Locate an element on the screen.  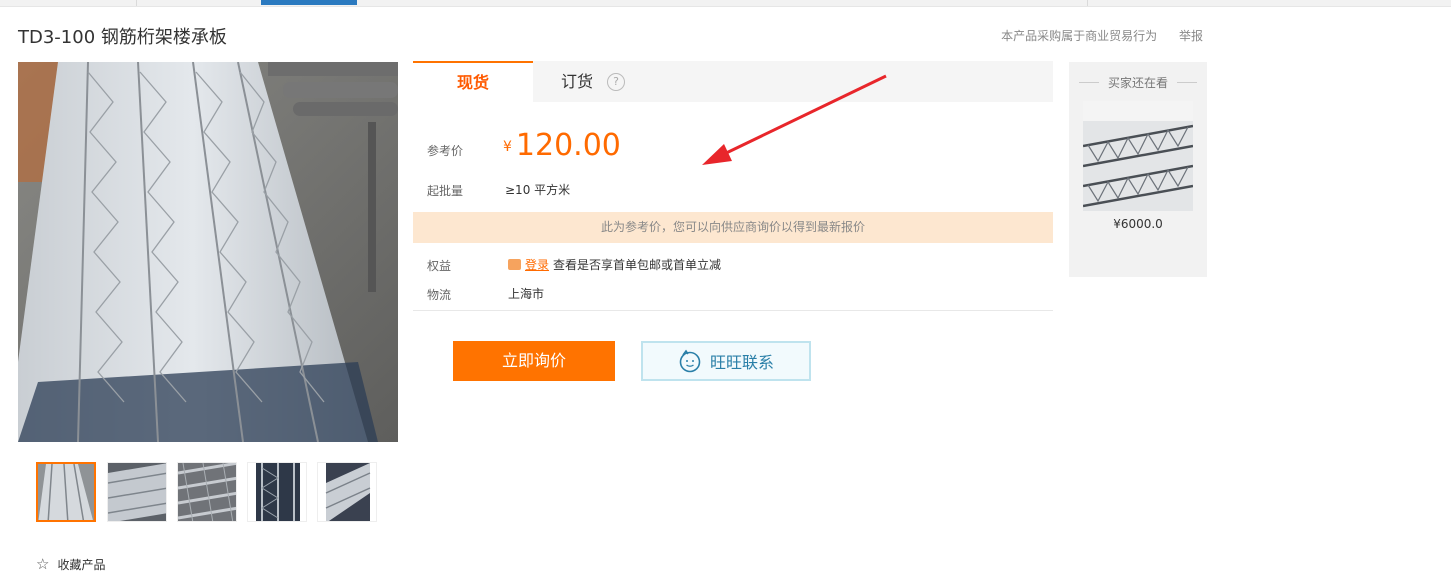
also-viewed-panel: 买家还在看 ¥6000.0 is located at coordinates (1138, 169).